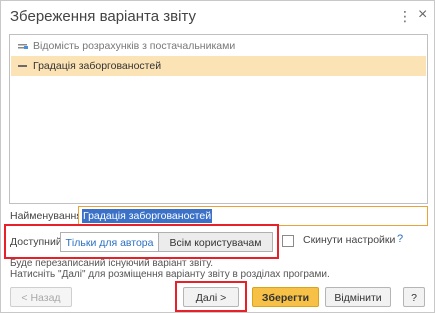 The image size is (435, 313). Describe the element at coordinates (47, 216) in the screenshot. I see `name-label: Найменування:` at that location.